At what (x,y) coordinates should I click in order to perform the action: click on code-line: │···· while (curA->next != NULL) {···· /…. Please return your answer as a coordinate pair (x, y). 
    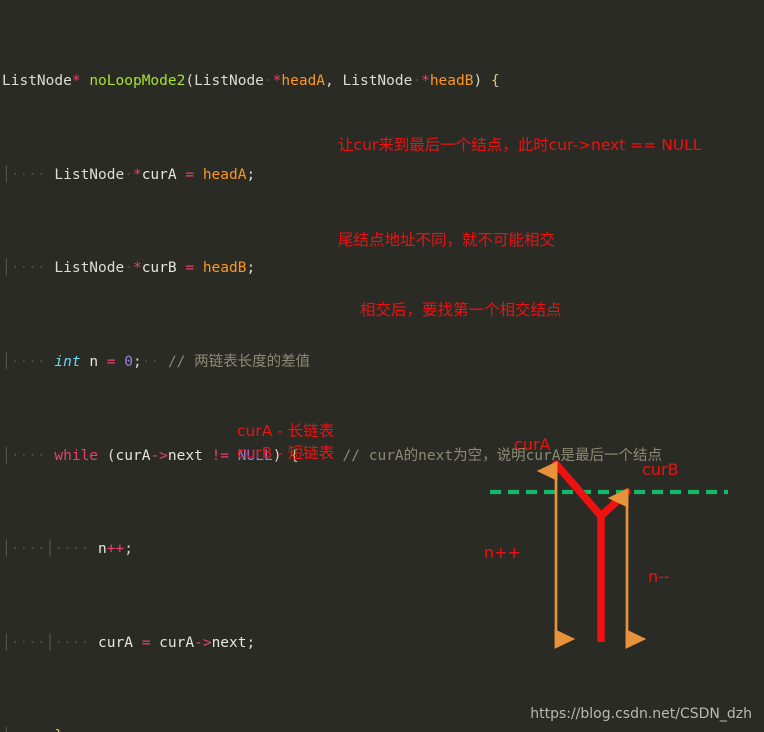
    Looking at the image, I should click on (332, 455).